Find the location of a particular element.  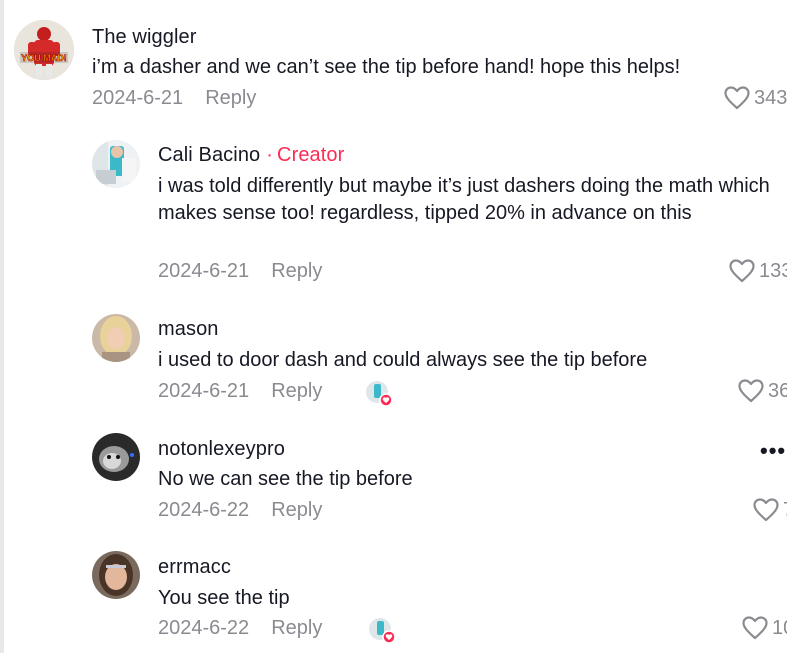

avatar: YOU MAD! is located at coordinates (44, 50).